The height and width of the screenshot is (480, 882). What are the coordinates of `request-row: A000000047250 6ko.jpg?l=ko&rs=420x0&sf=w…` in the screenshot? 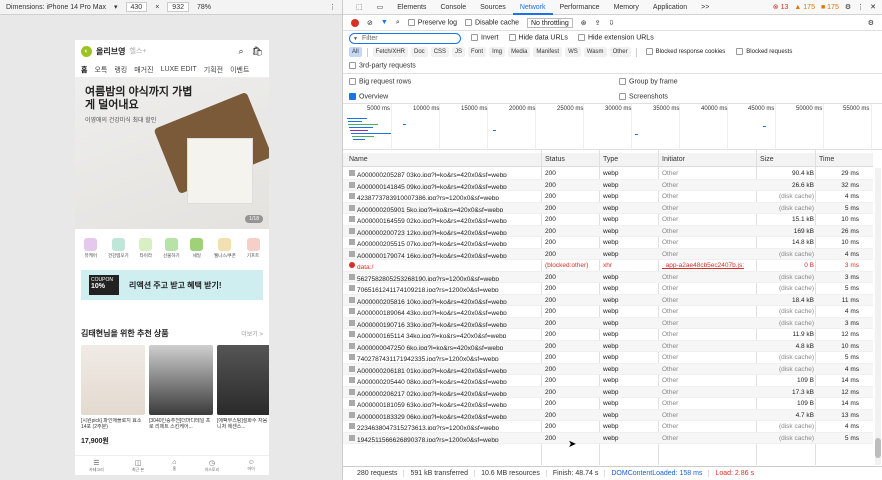 It's located at (608, 346).